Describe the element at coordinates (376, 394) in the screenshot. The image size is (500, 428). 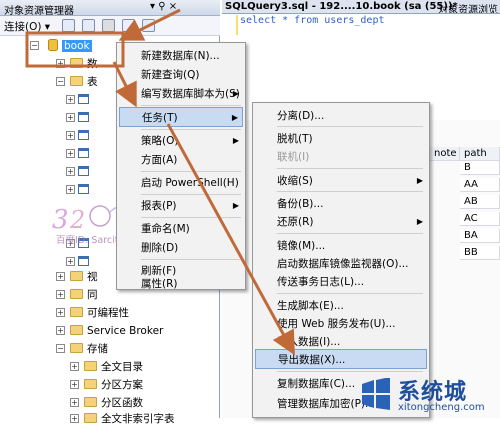
I see `watermark-logo-icon` at that location.